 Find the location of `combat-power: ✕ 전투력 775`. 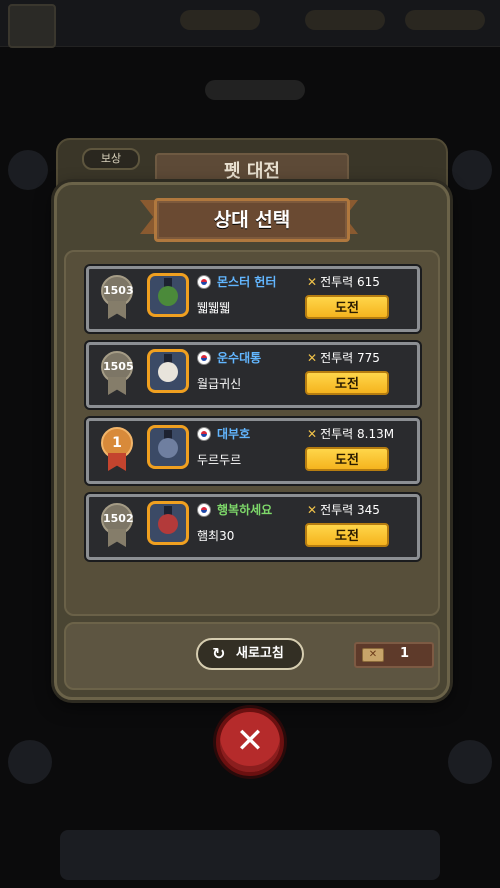

combat-power: ✕ 전투력 775 is located at coordinates (343, 357).